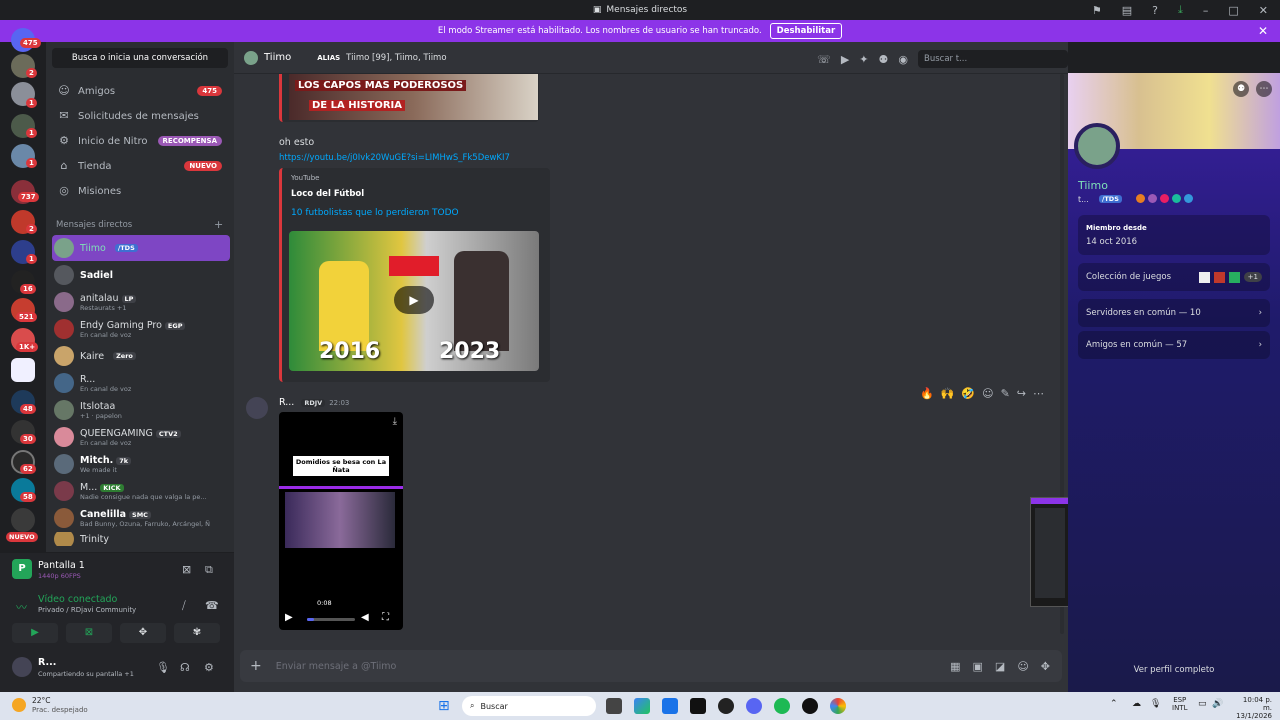 This screenshot has width=1280, height=720. I want to click on nav-quests: ◎ Misiones, so click(140, 191).